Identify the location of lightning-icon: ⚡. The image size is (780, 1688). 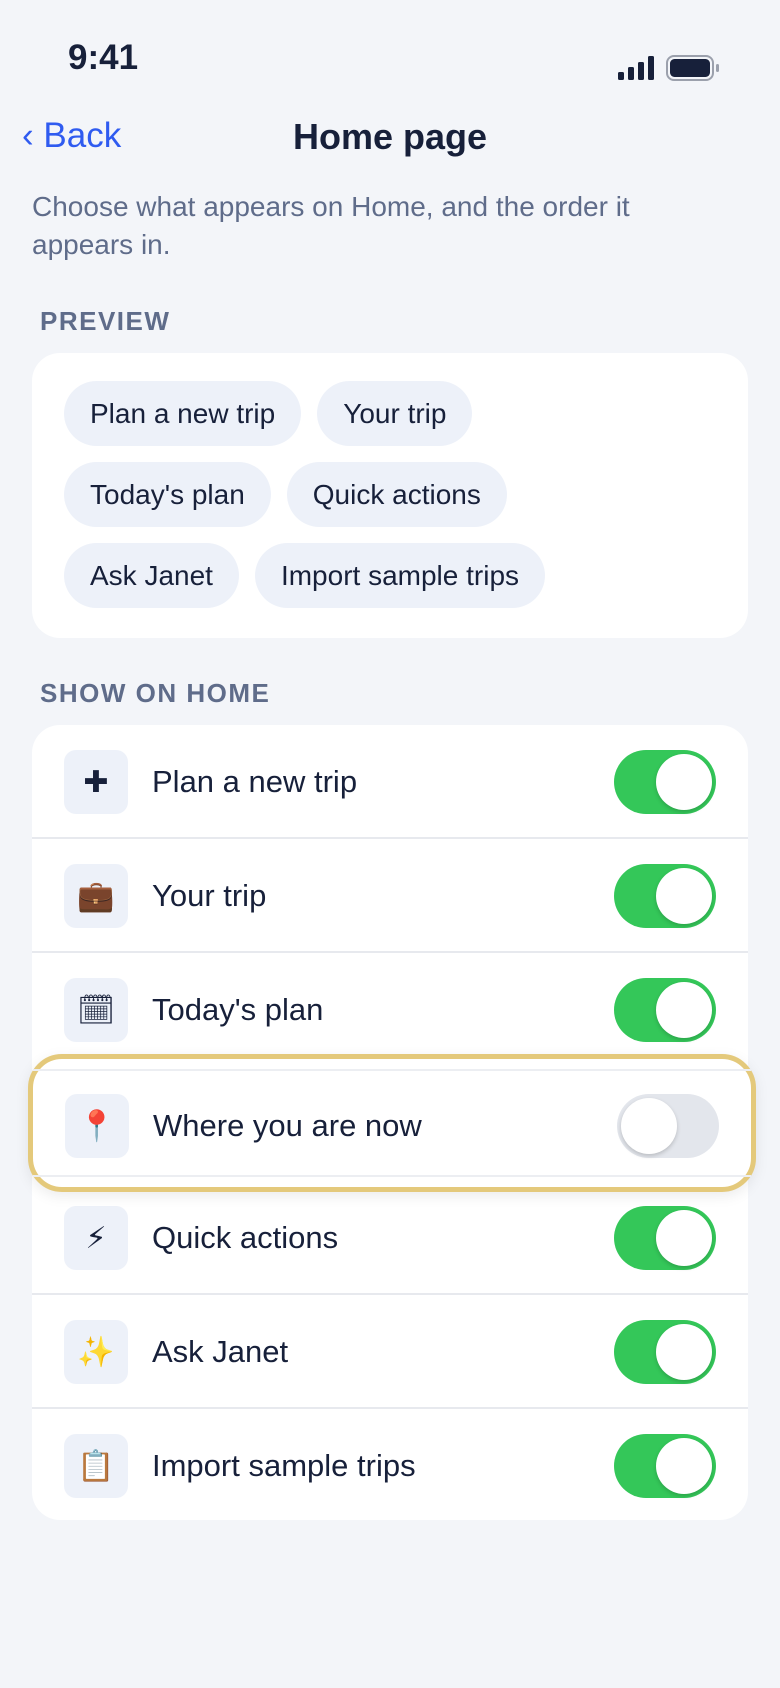
(96, 1238).